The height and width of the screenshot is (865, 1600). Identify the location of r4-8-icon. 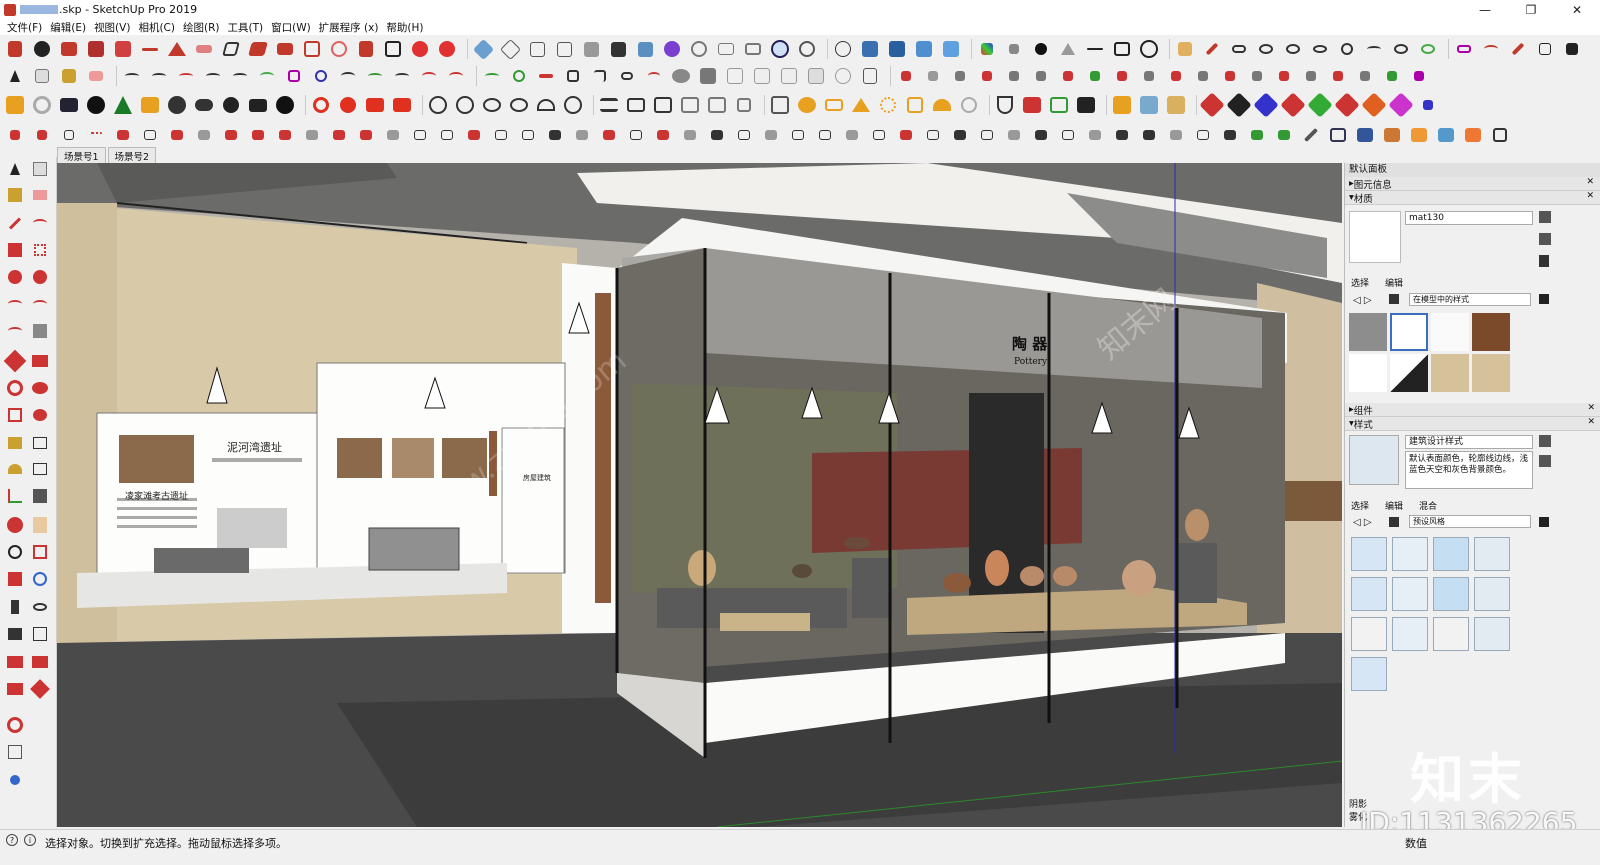
(204, 135).